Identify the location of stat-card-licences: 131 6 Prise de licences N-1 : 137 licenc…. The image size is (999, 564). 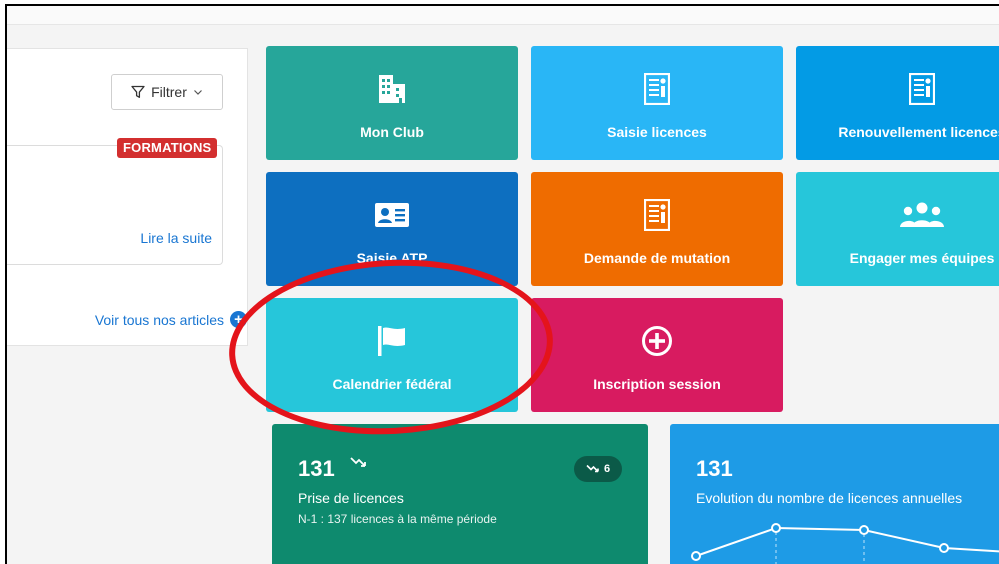
(460, 494).